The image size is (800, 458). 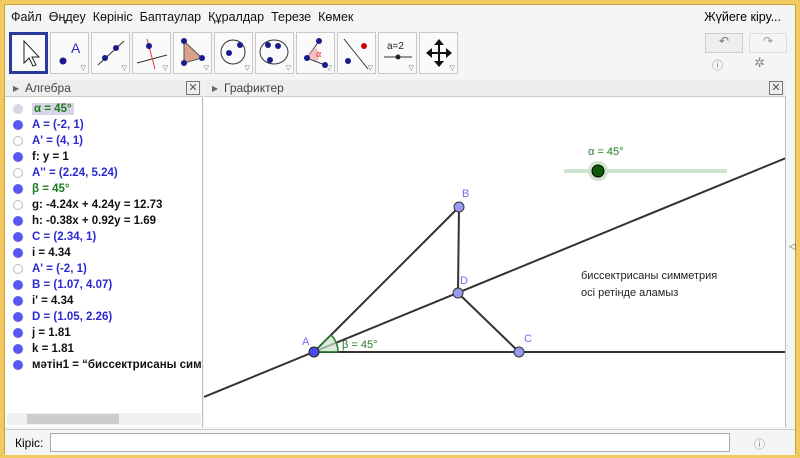 I want to click on point-d, so click(x=458, y=293).